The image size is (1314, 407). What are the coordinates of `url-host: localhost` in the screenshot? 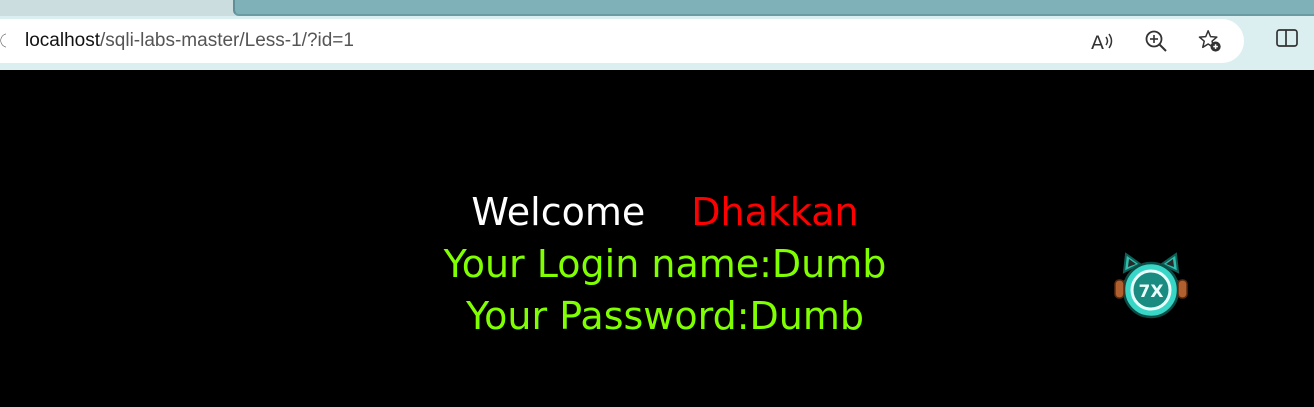 It's located at (62, 40).